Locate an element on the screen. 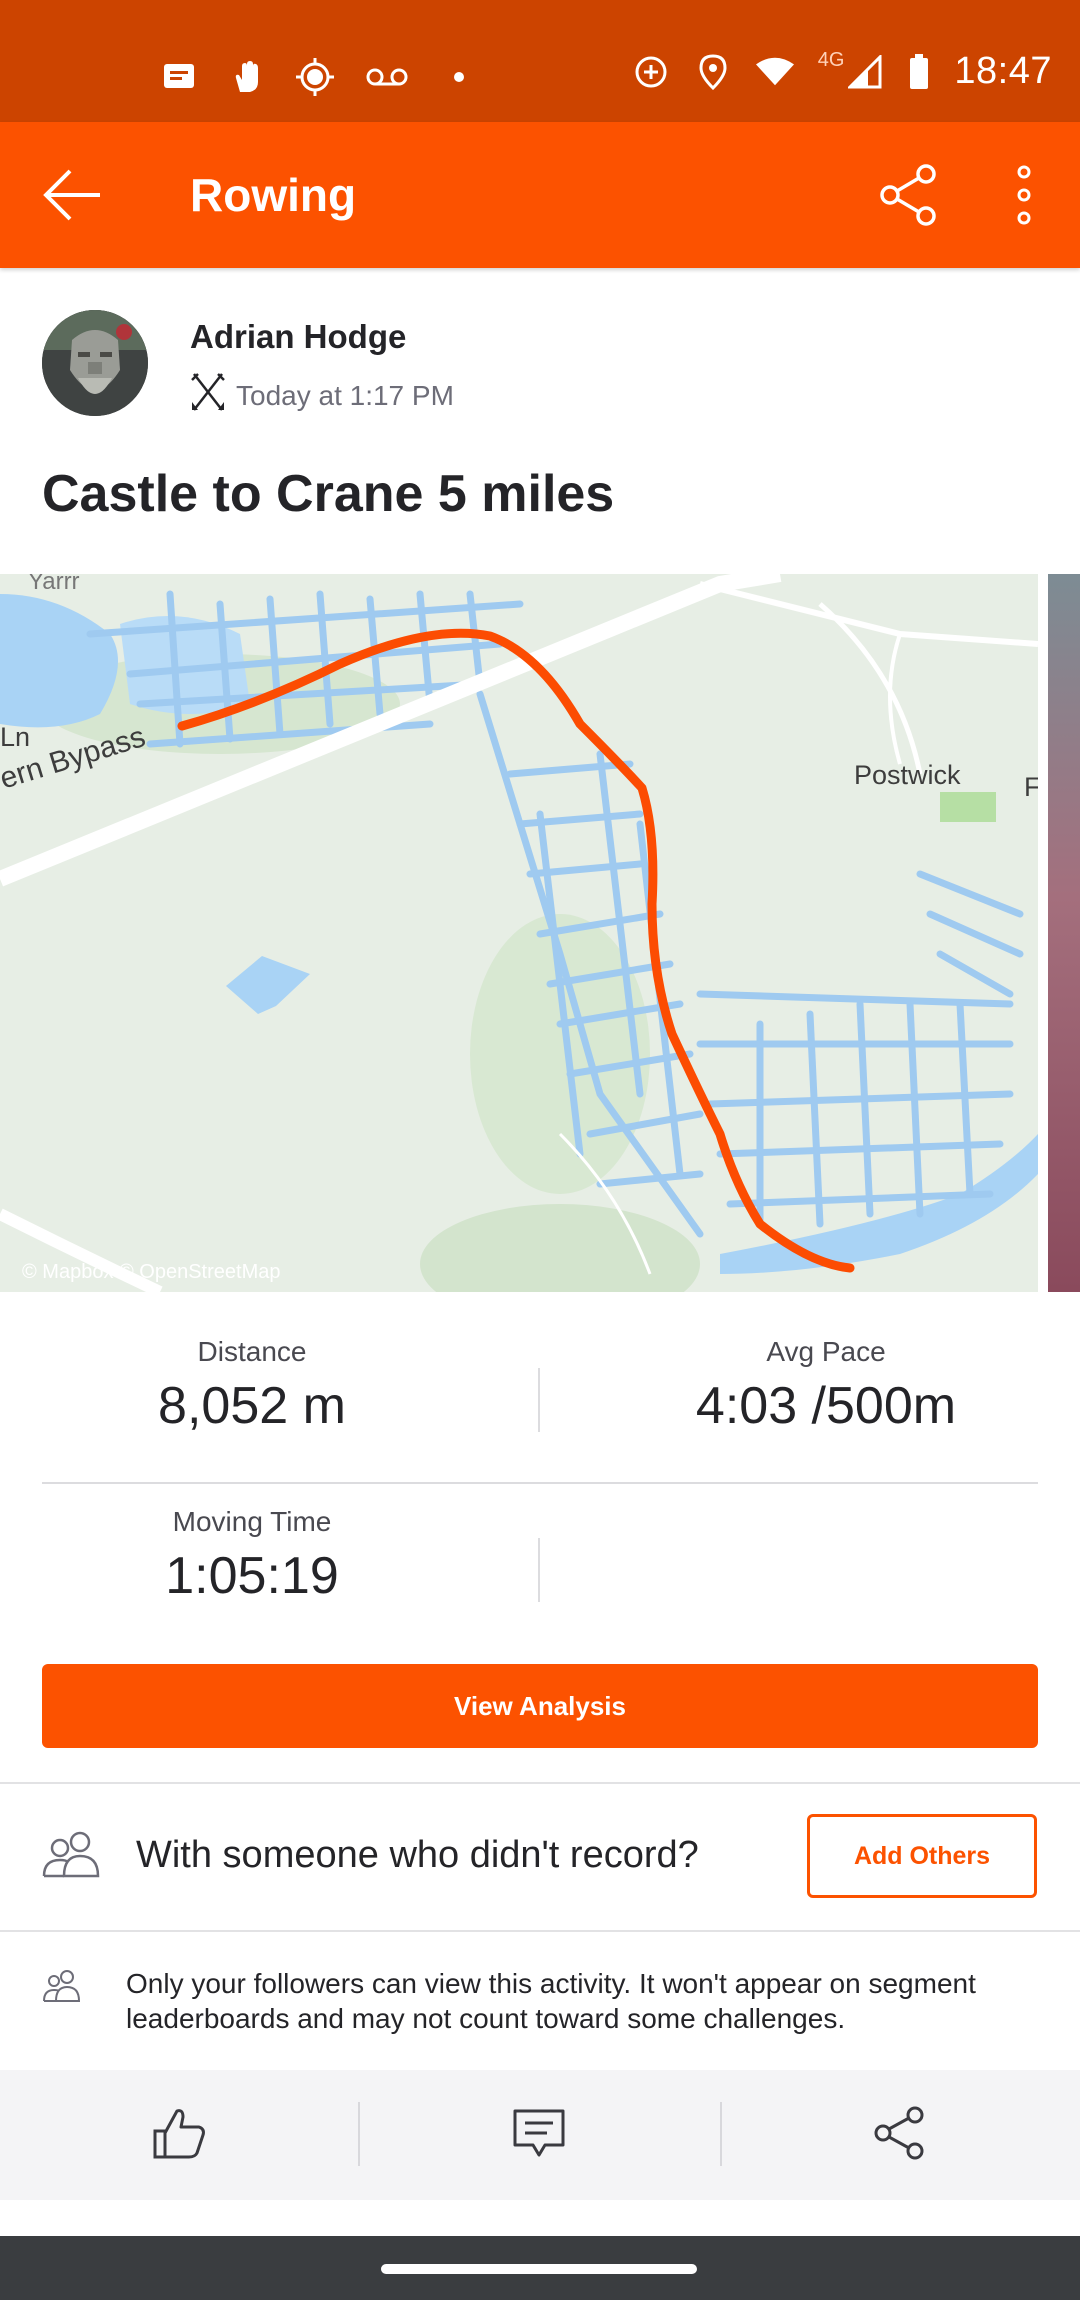  followers-icon is located at coordinates (62, 1986).